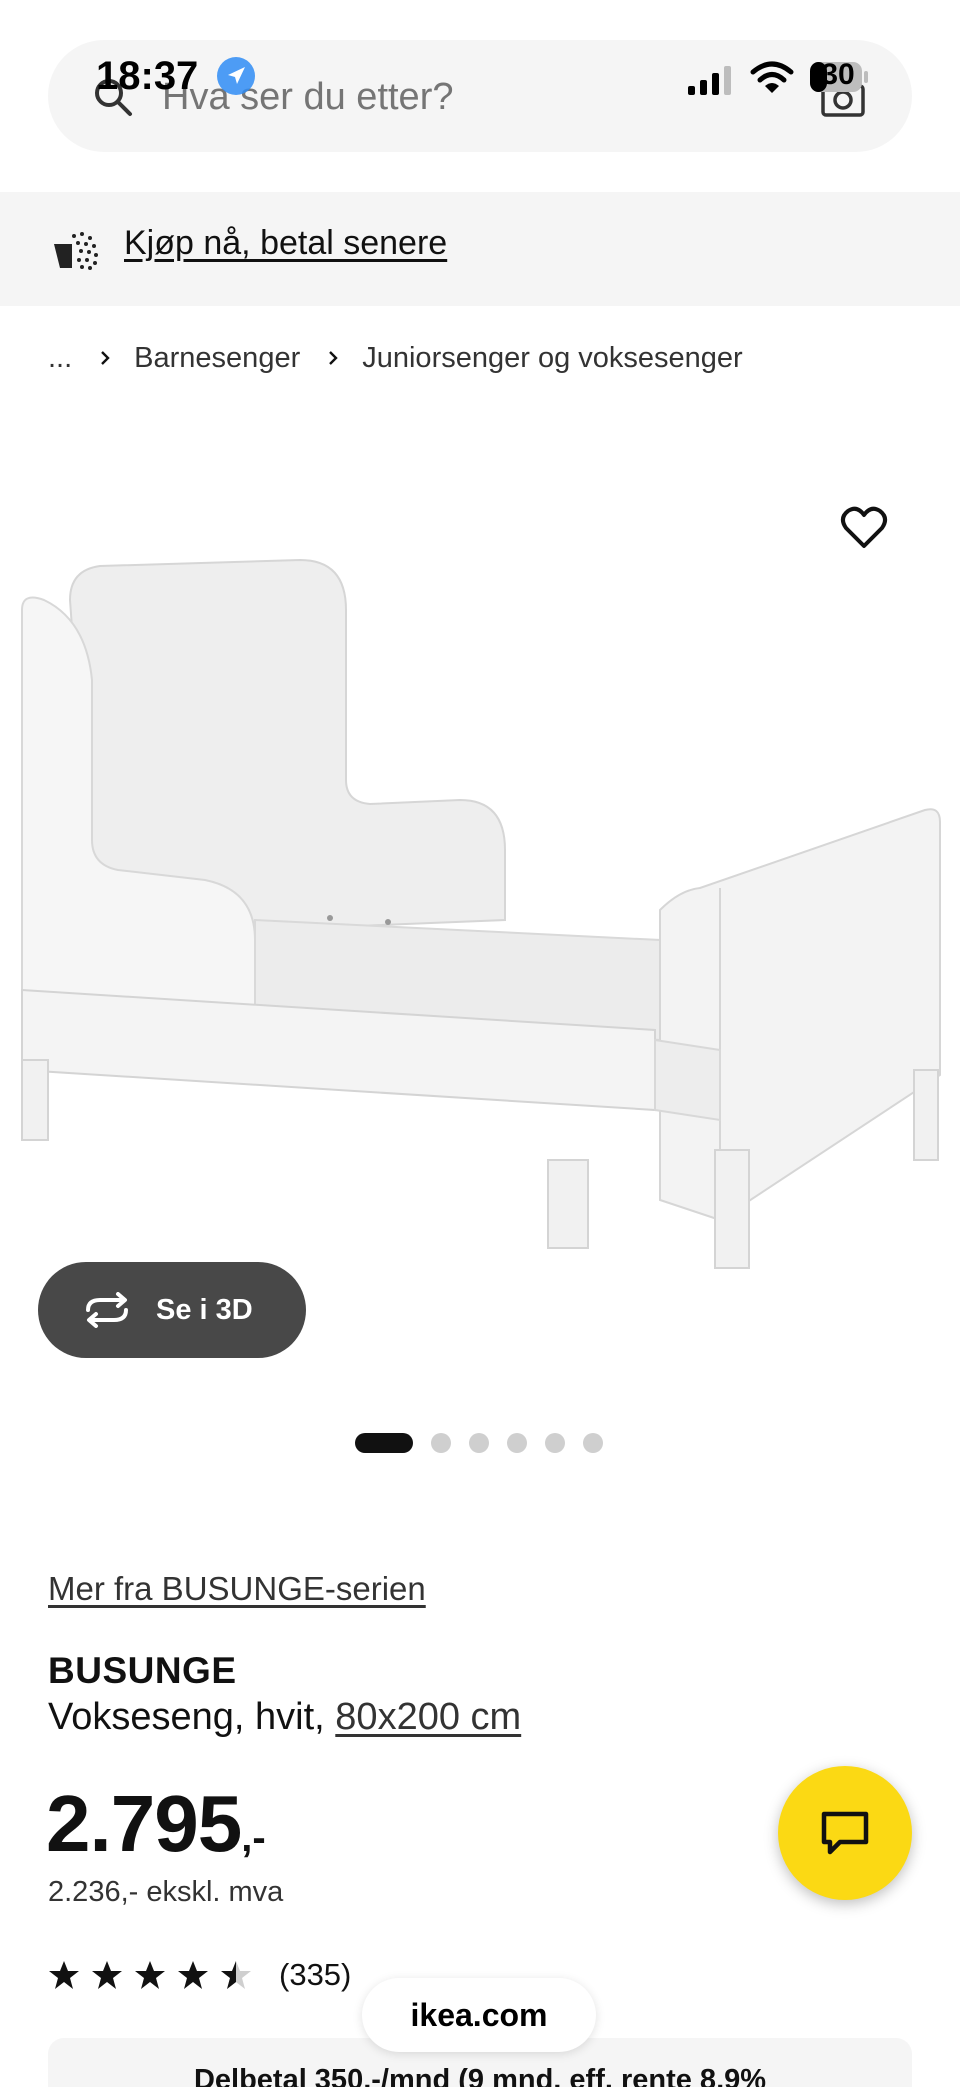  What do you see at coordinates (237, 1589) in the screenshot?
I see `series-link: Mer fra BUSUNGE-serien` at bounding box center [237, 1589].